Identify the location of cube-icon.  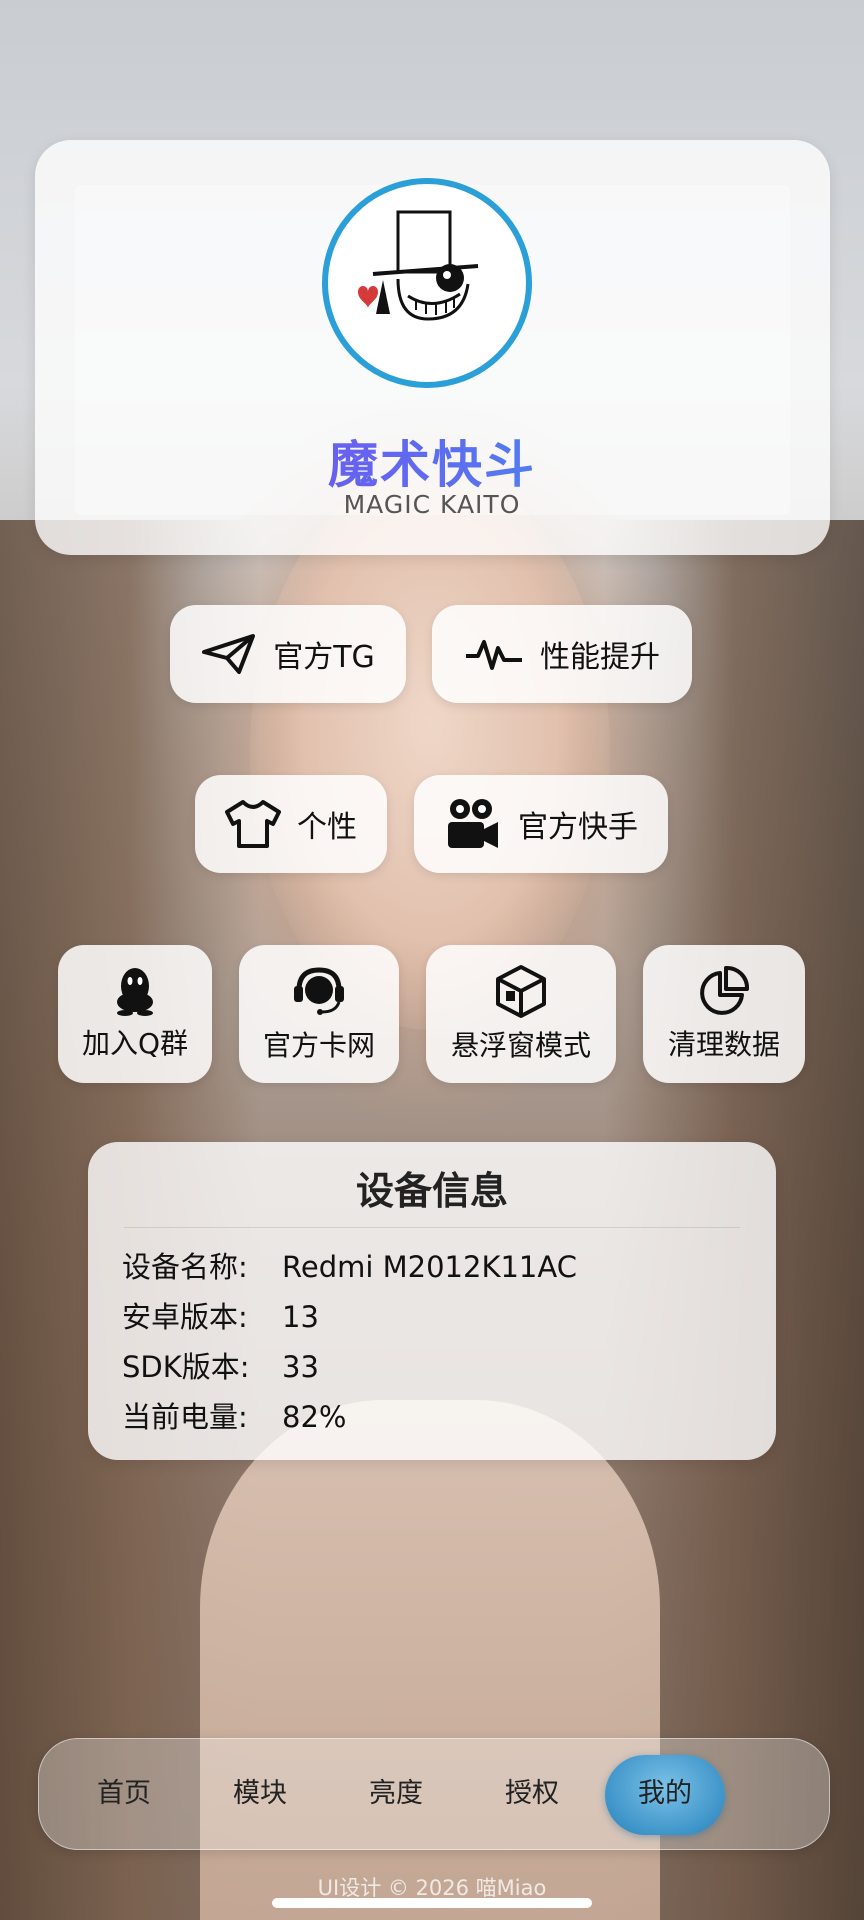
(521, 991).